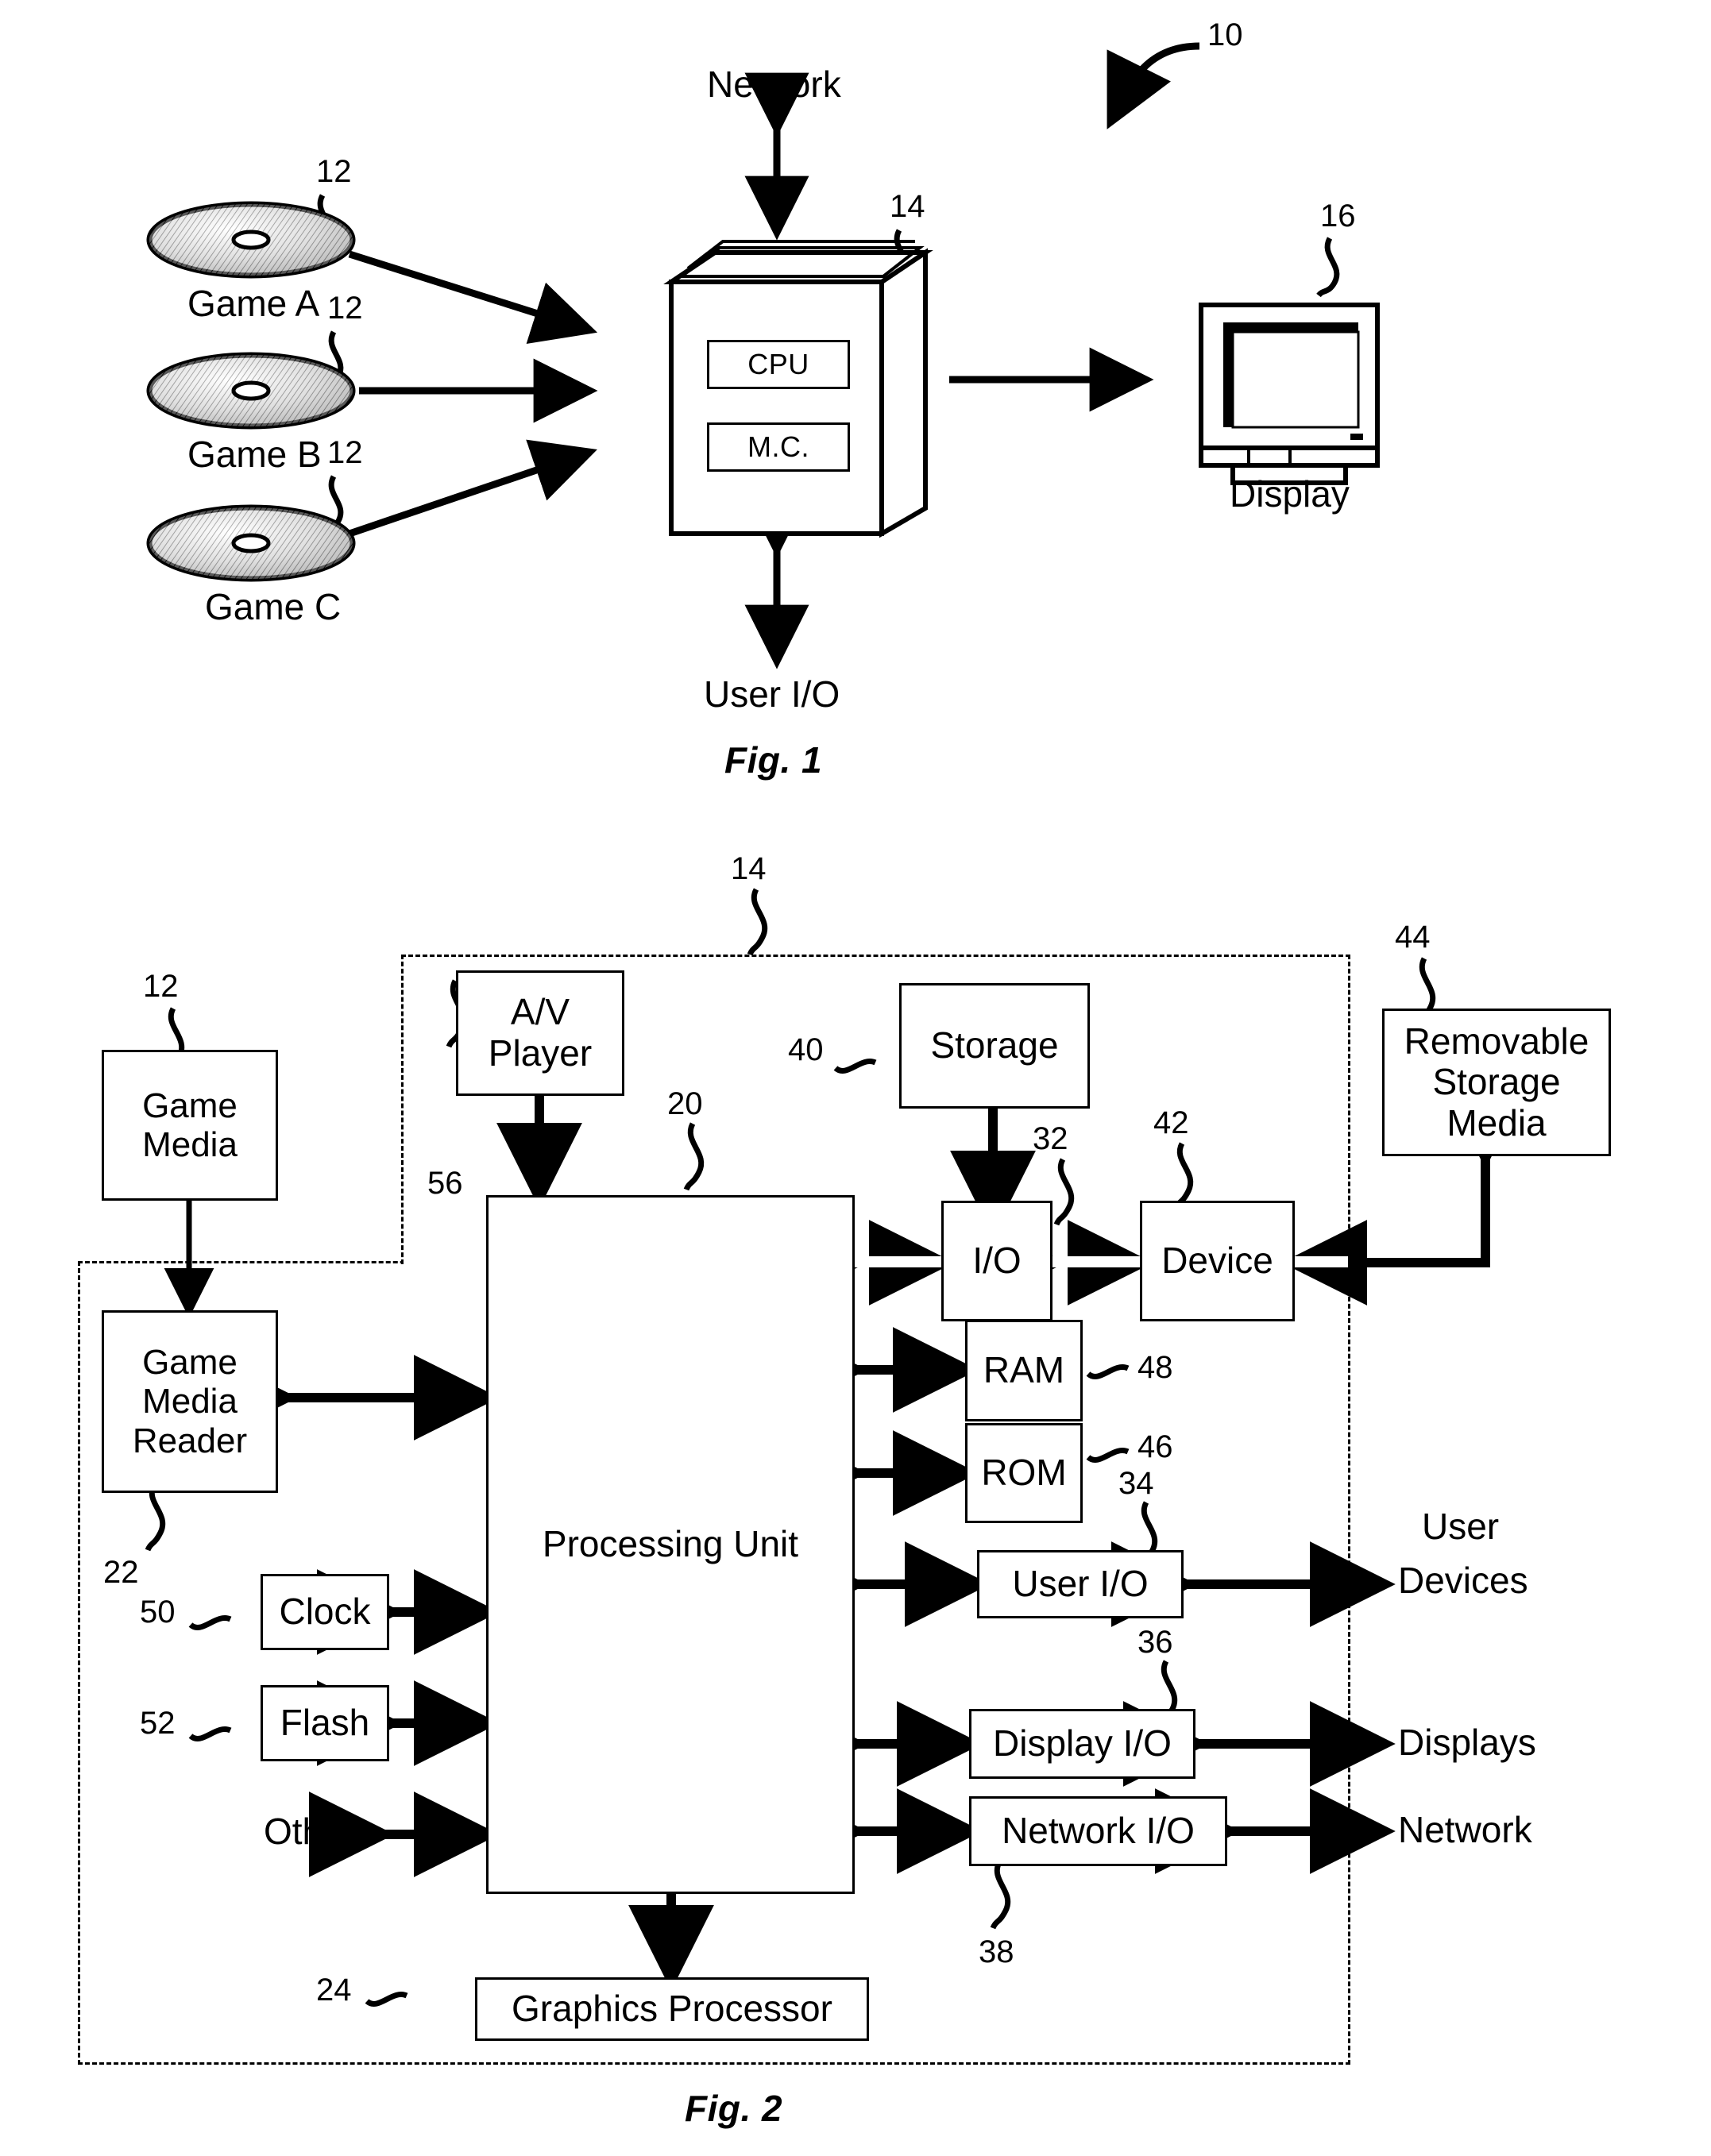  Describe the element at coordinates (806, 1049) in the screenshot. I see `fig2-ref-40: 40` at that location.